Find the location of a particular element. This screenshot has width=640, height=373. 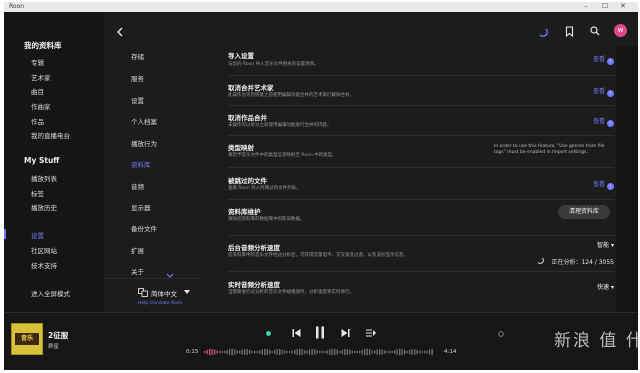

fullscreen-button: 进入全屏模式 is located at coordinates (50, 293).